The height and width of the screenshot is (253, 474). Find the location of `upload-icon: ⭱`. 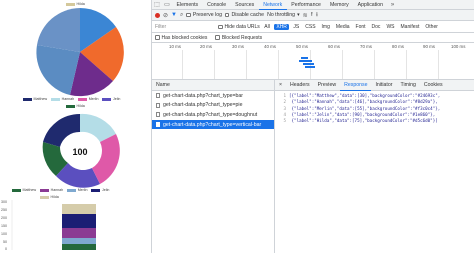

upload-icon: ⭱ is located at coordinates (312, 15).